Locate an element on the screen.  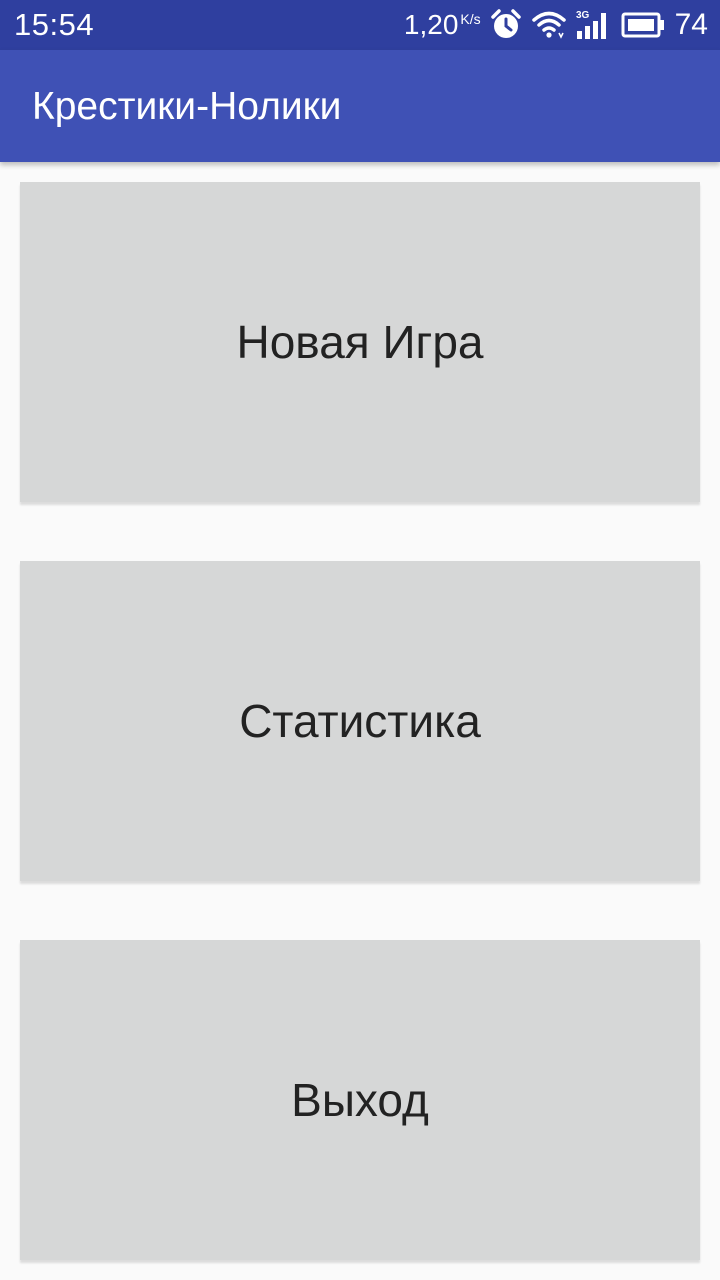
network-speed: 1,20 K/s is located at coordinates (442, 25).